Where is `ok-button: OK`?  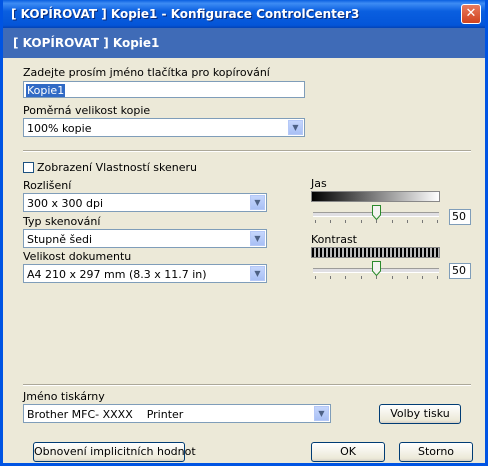 ok-button: OK is located at coordinates (348, 452).